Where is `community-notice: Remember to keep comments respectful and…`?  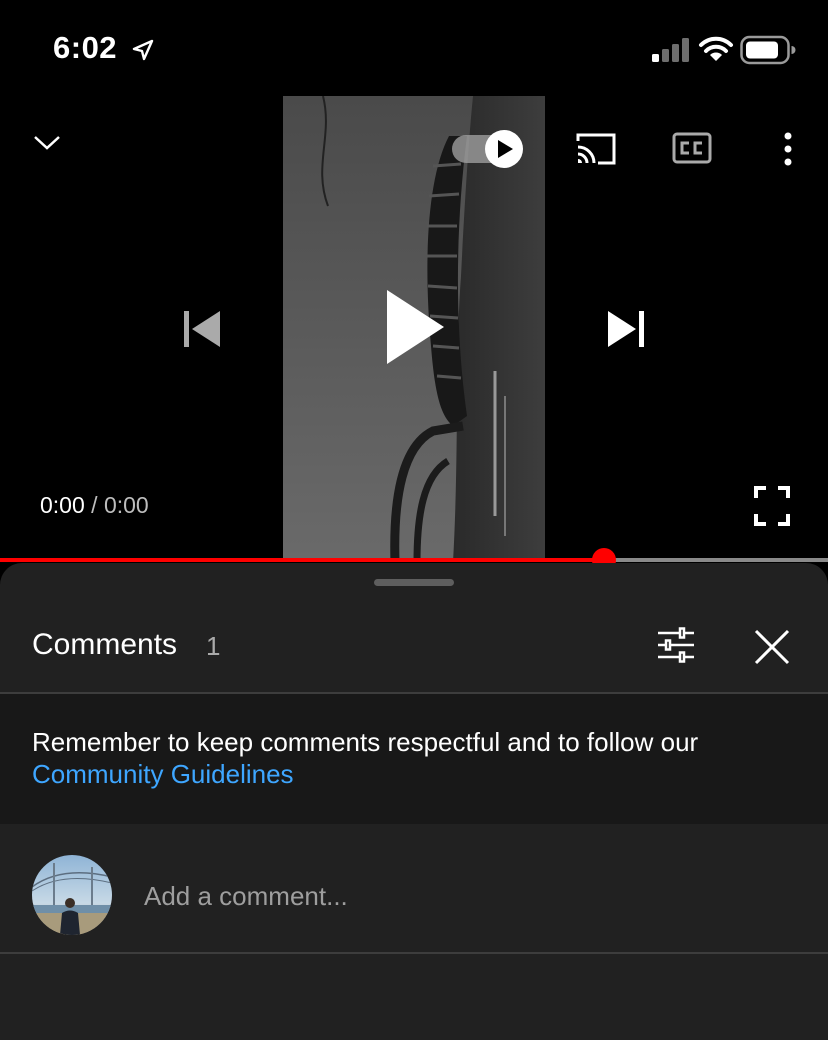
community-notice: Remember to keep comments respectful and… is located at coordinates (414, 759).